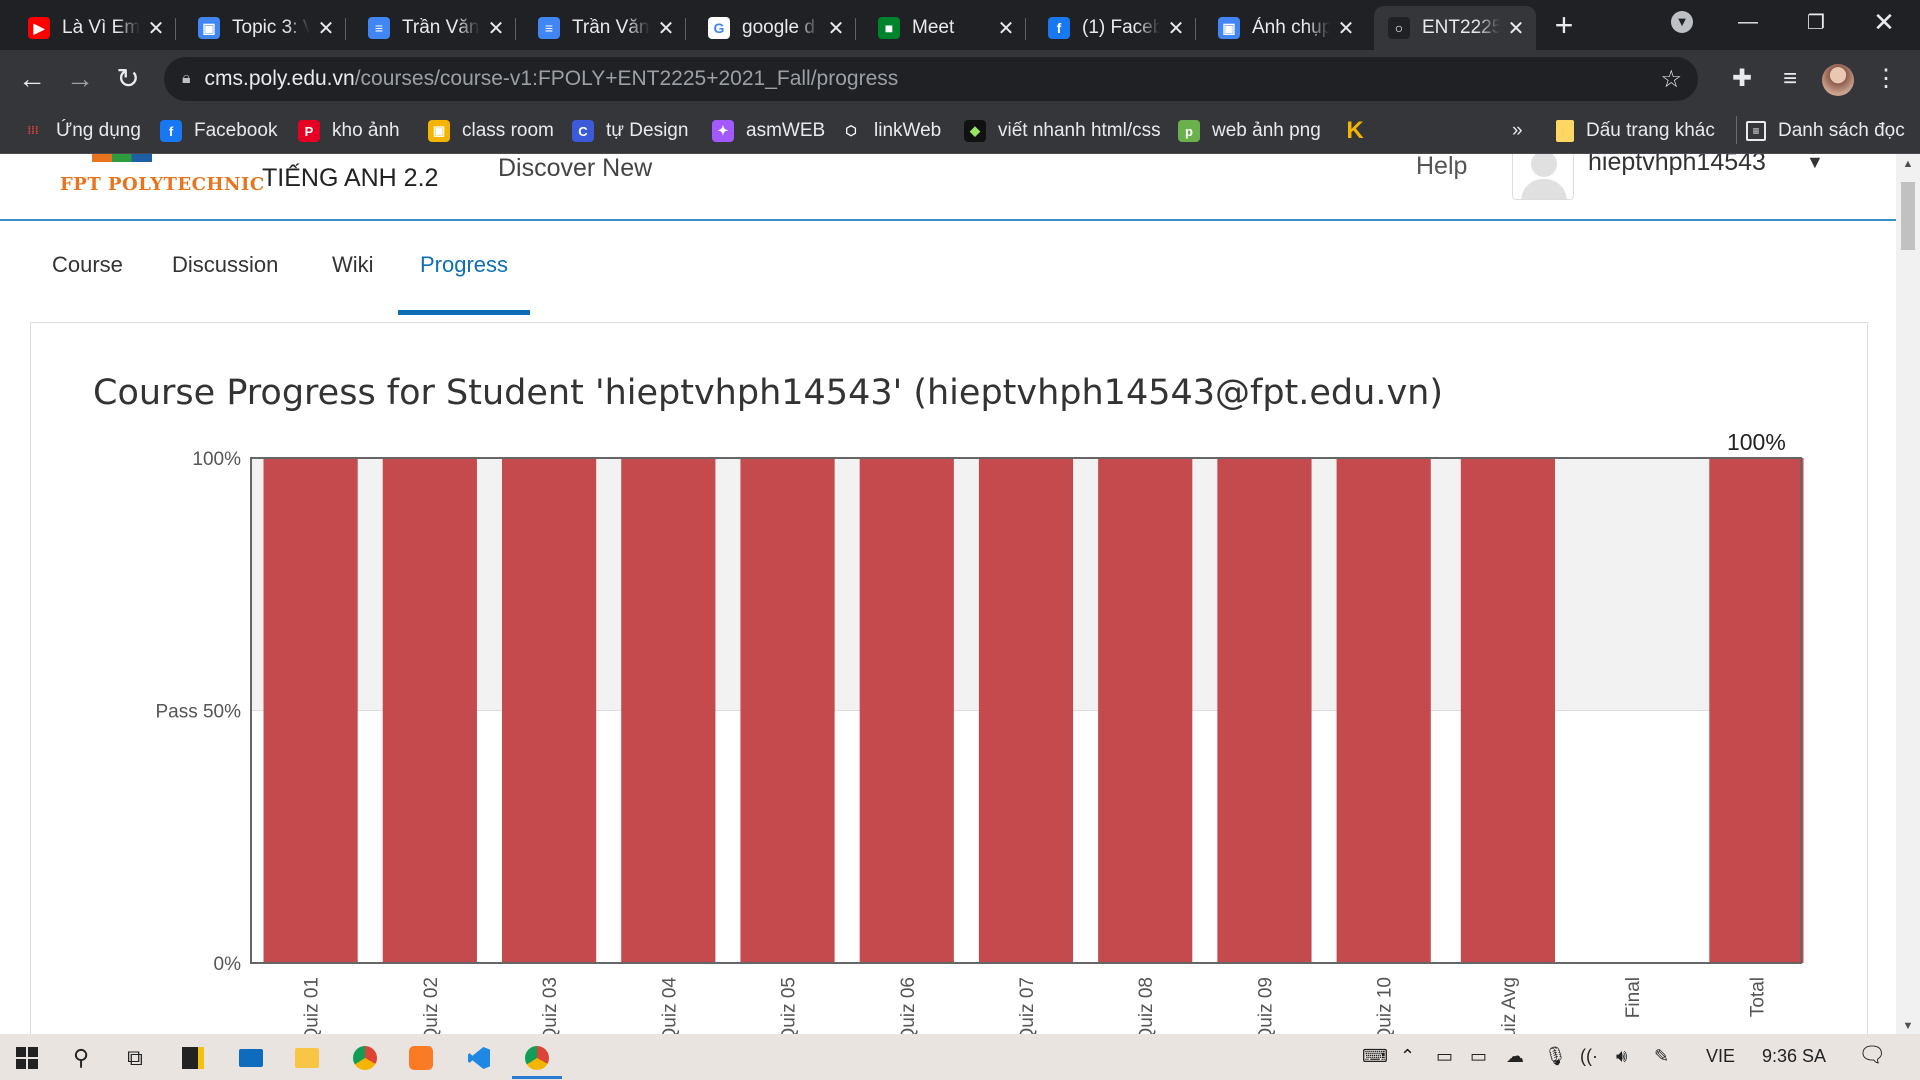 The image size is (1920, 1080). Describe the element at coordinates (307, 1058) in the screenshot. I see `file-explorer-icon` at that location.